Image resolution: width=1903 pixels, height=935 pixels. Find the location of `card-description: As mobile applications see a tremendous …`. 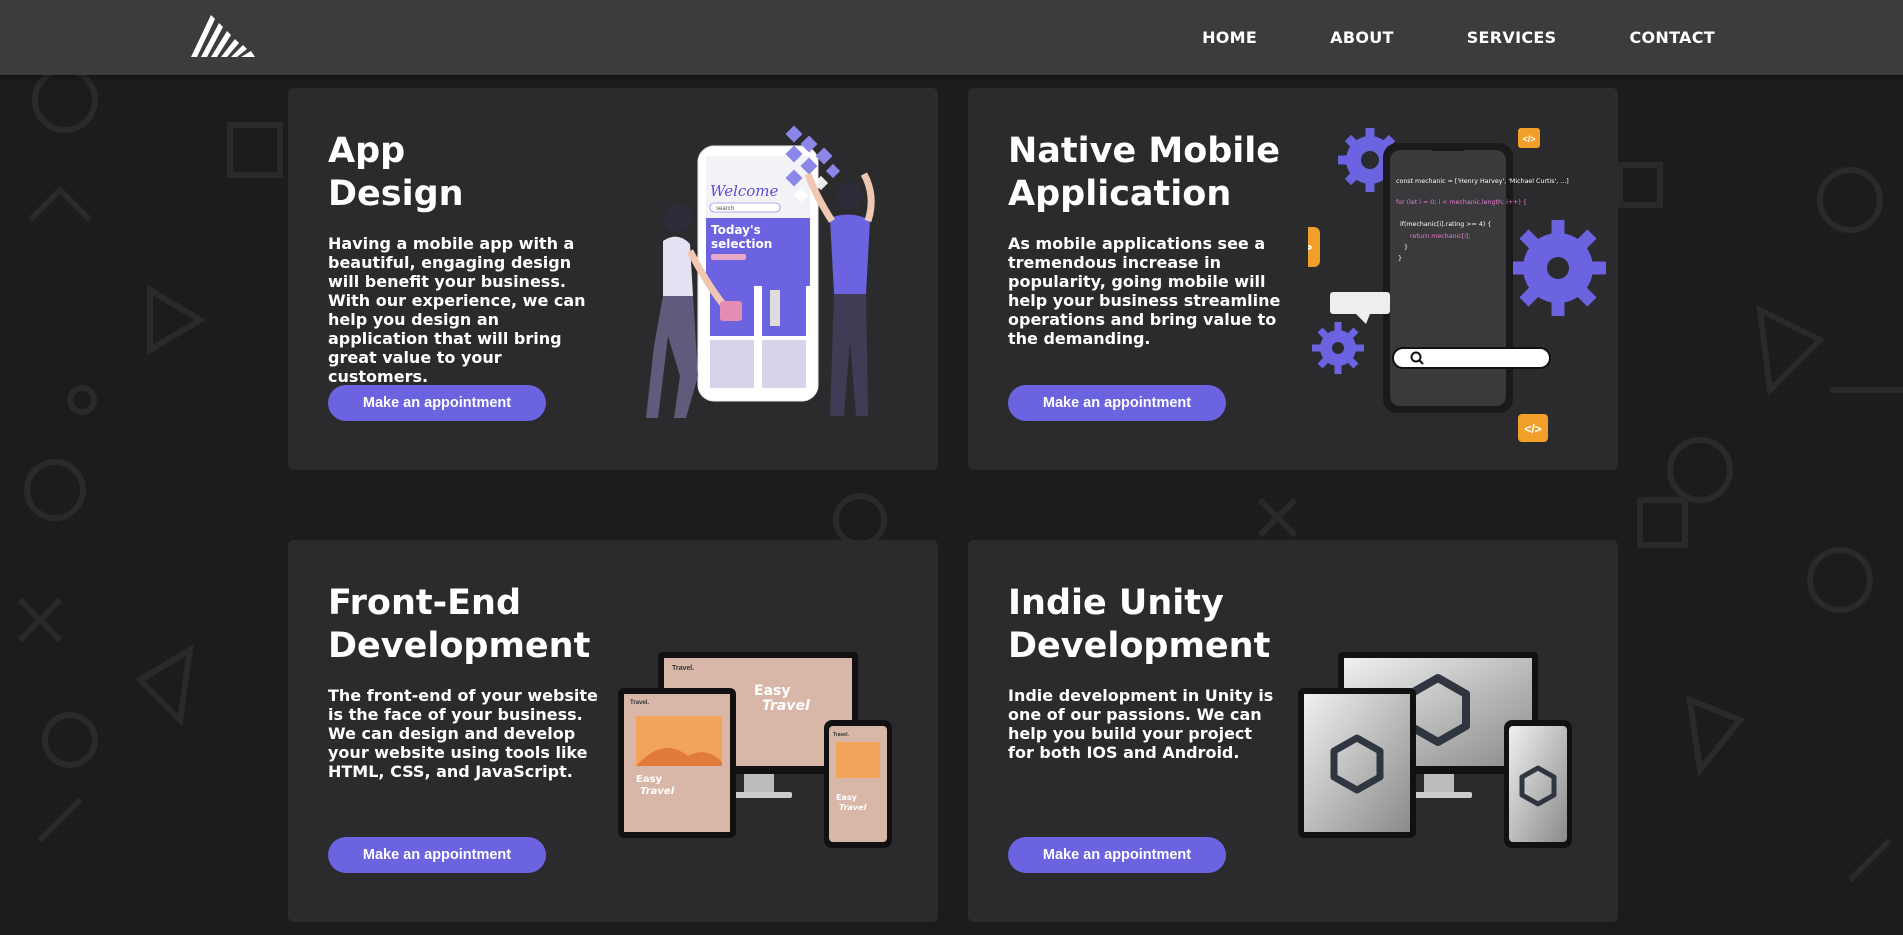

card-description: As mobile applications see a tremendous … is located at coordinates (1144, 291).